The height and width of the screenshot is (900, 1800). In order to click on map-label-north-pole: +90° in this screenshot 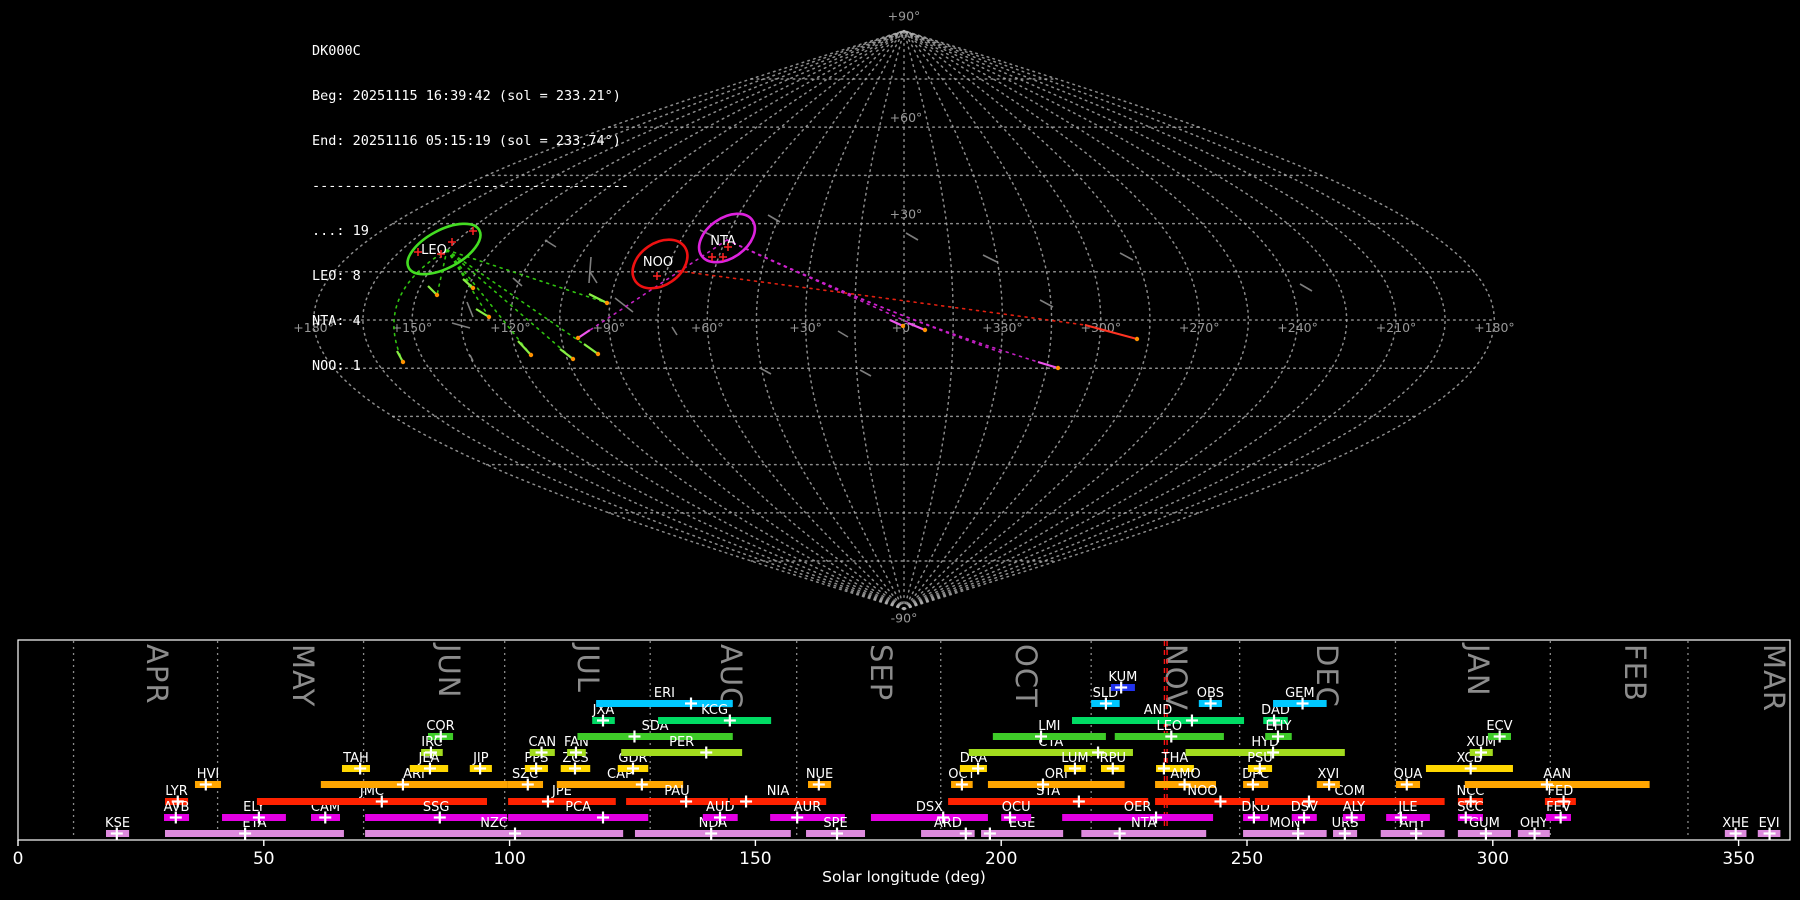, I will do `click(904, 16)`.